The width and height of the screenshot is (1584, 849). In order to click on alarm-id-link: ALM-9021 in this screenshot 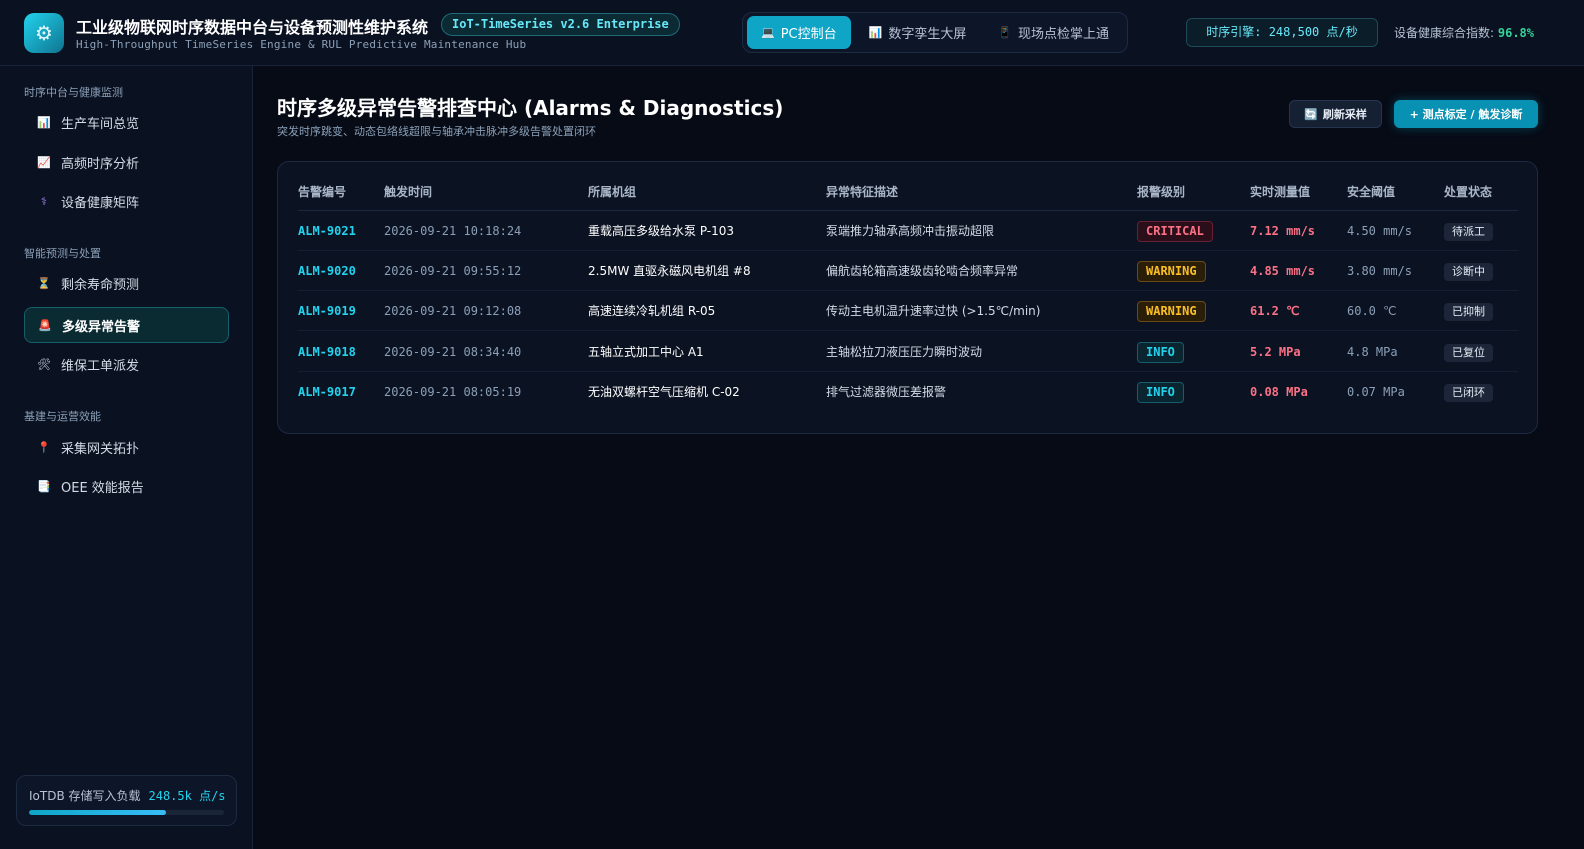, I will do `click(327, 231)`.